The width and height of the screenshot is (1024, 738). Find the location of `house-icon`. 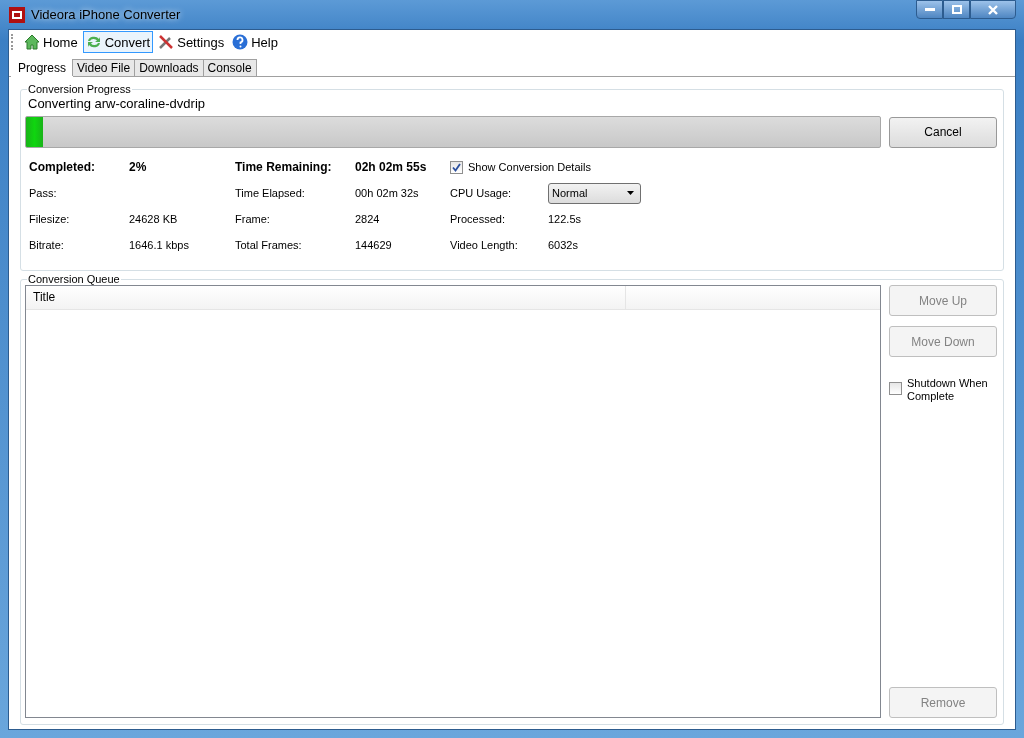

house-icon is located at coordinates (32, 42).